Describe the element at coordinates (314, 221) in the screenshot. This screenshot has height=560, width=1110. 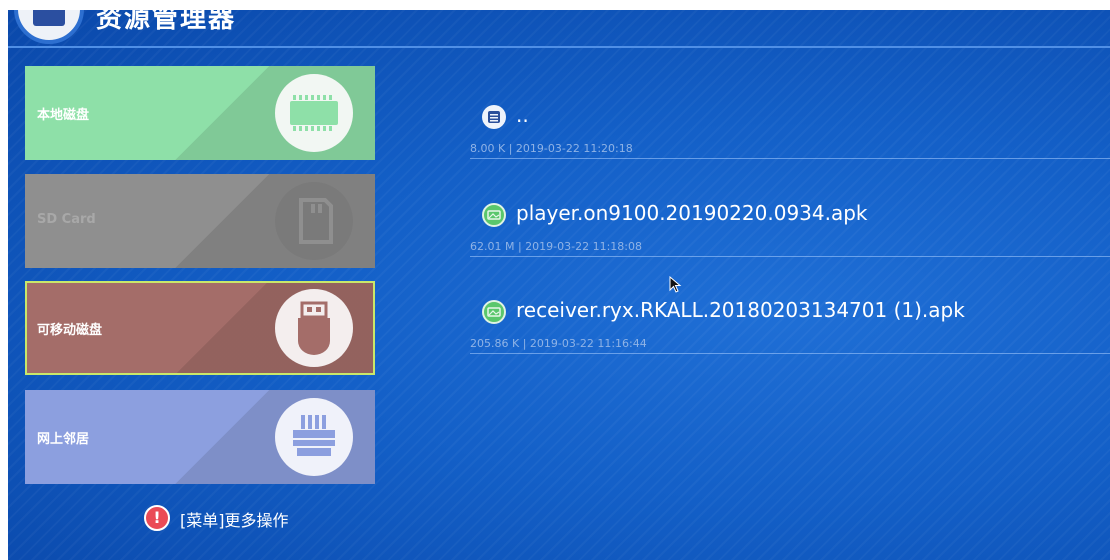
I see `sd-card-icon` at that location.